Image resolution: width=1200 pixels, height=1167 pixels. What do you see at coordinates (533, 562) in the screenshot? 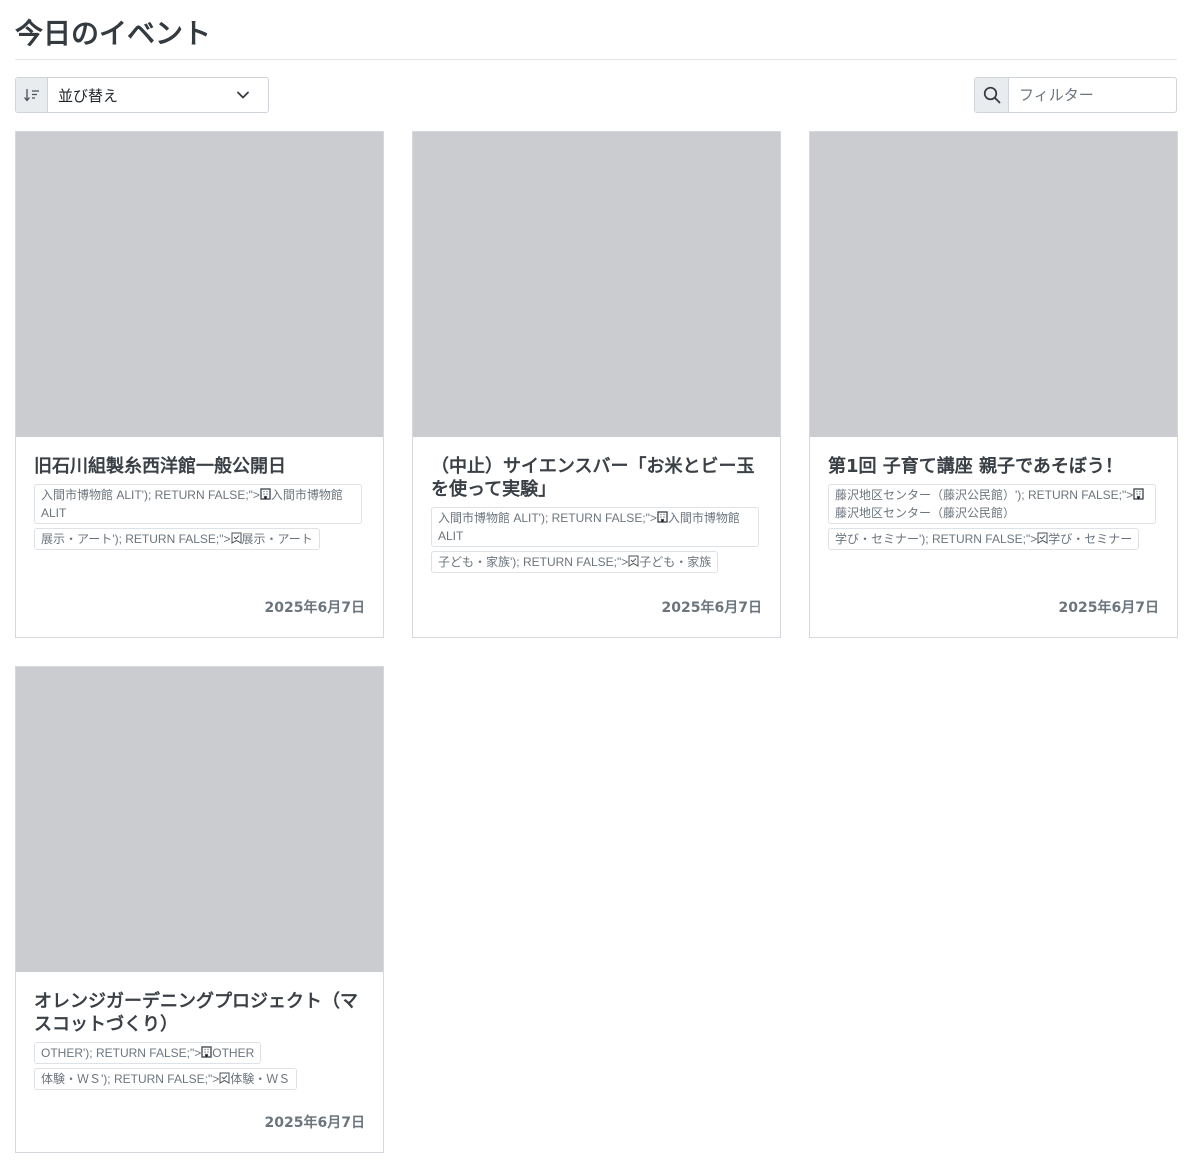
I see `category-tag-prefix: 子ども・家族'); RETURN FALSE;">` at bounding box center [533, 562].